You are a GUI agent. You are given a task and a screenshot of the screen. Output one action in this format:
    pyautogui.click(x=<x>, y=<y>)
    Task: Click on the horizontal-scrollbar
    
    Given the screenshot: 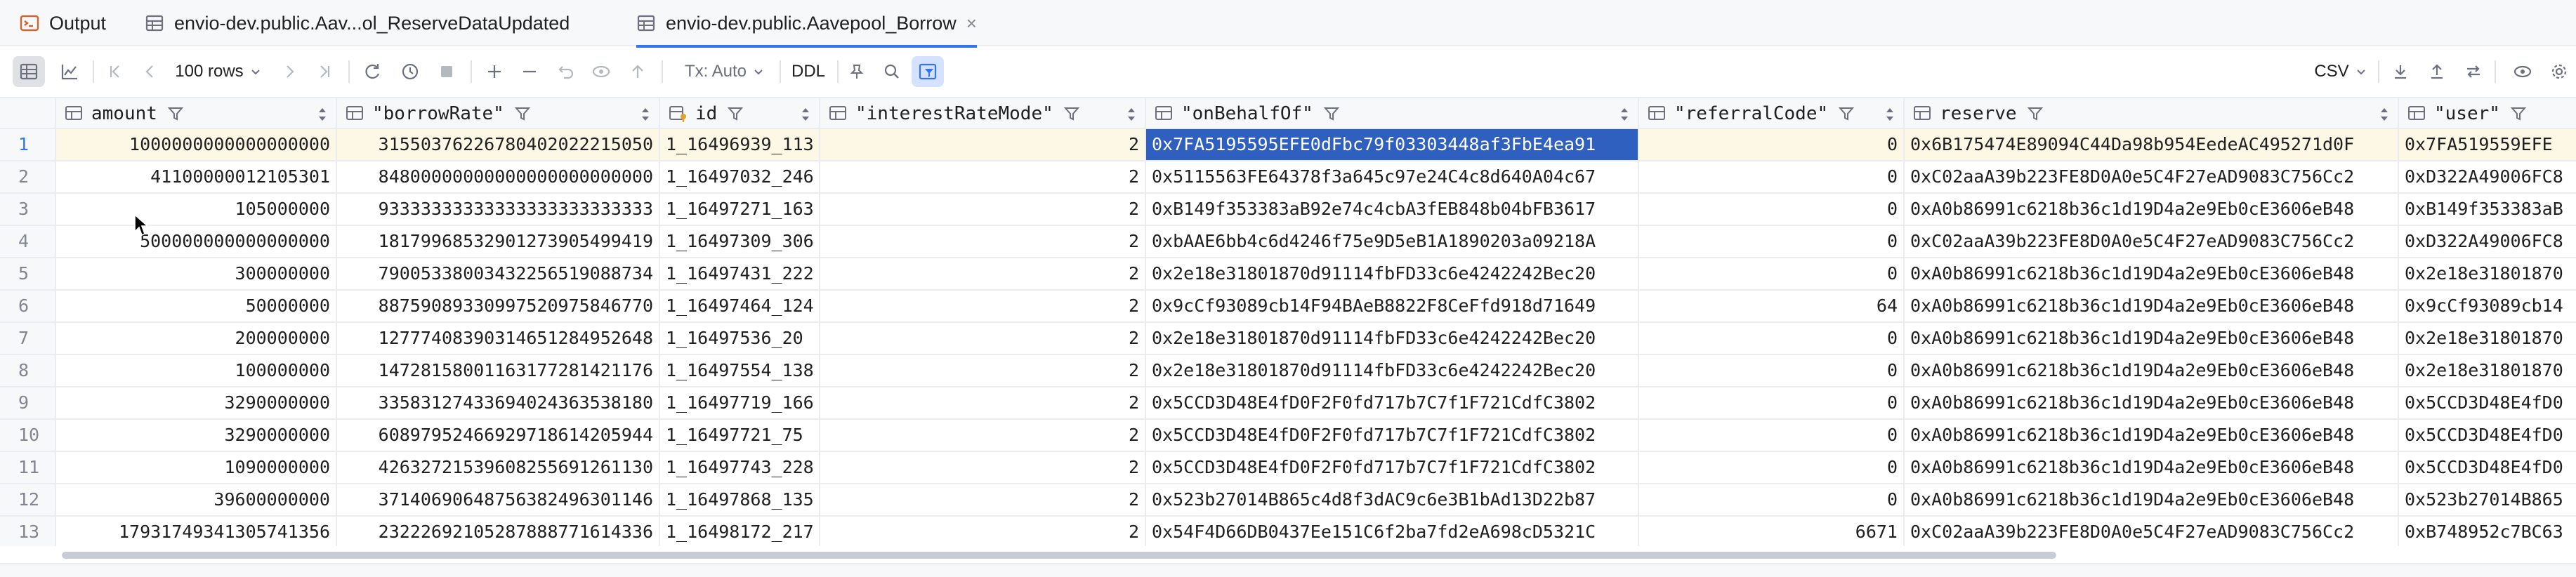 What is the action you would take?
    pyautogui.click(x=1288, y=554)
    